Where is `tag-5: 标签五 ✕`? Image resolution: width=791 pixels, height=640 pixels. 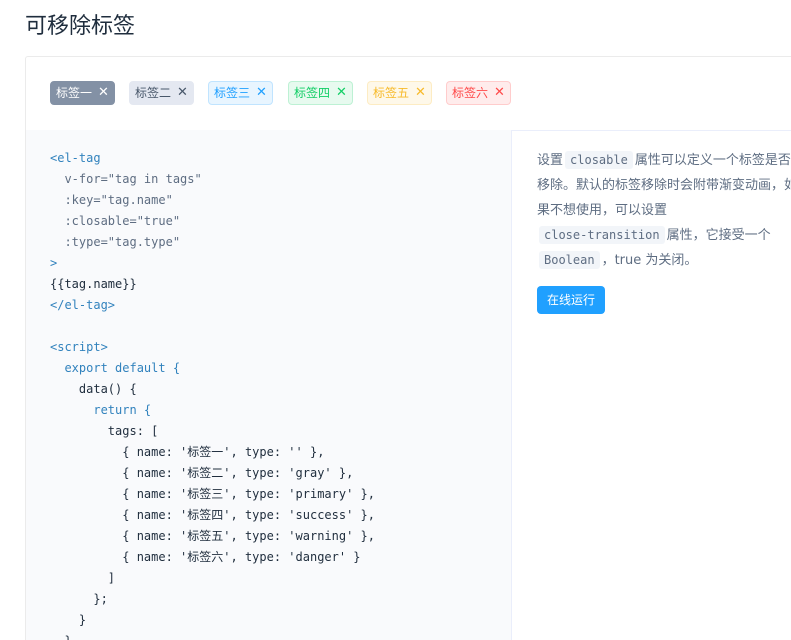 tag-5: 标签五 ✕ is located at coordinates (399, 93).